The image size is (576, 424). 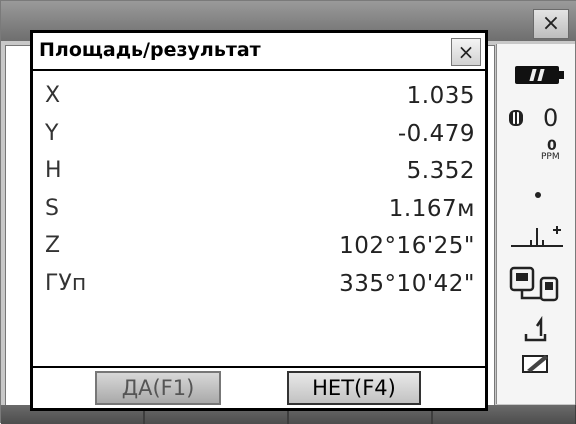 I want to click on dialog-titlebar: Площадь/результат ×, so click(x=259, y=52).